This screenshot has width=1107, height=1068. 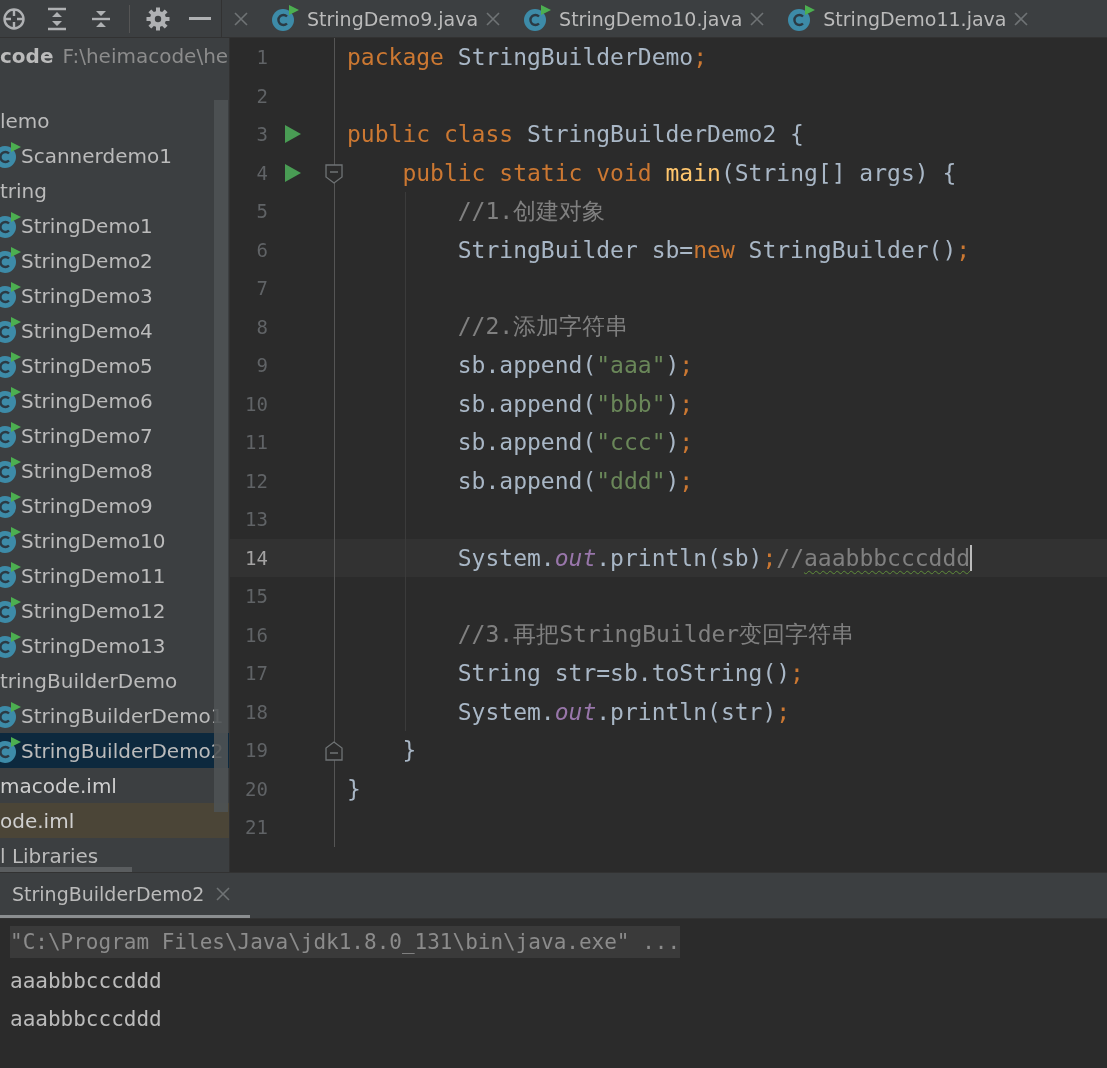 I want to click on line-number: 9, so click(x=261, y=365).